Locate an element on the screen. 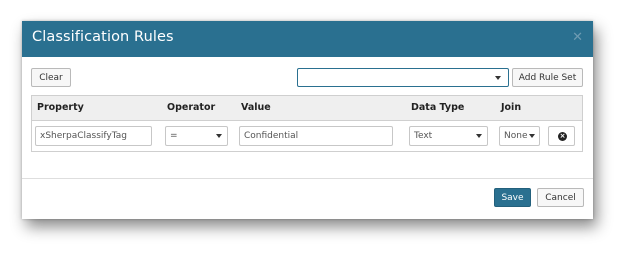 The image size is (636, 260). close-icon: ✕ is located at coordinates (577, 37).